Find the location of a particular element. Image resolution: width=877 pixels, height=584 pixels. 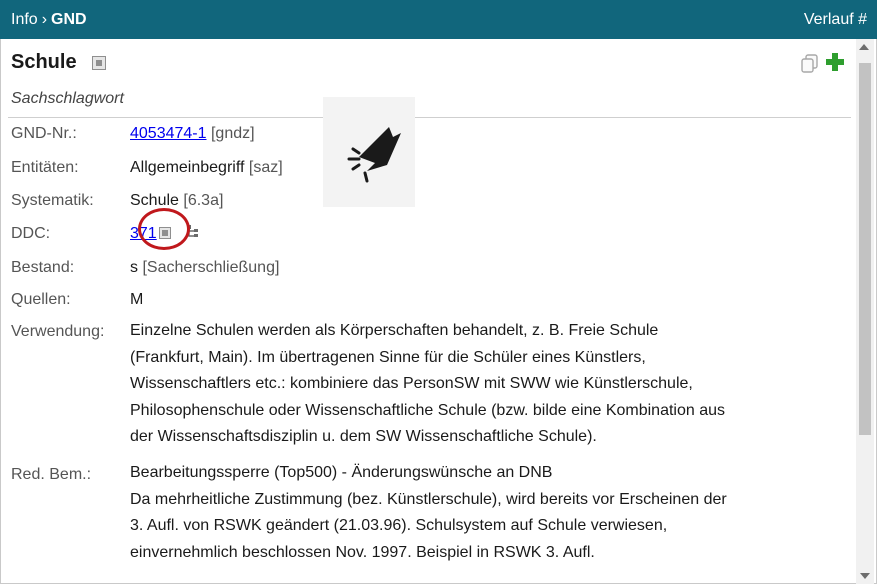

systematik-value: Schule is located at coordinates (154, 200).